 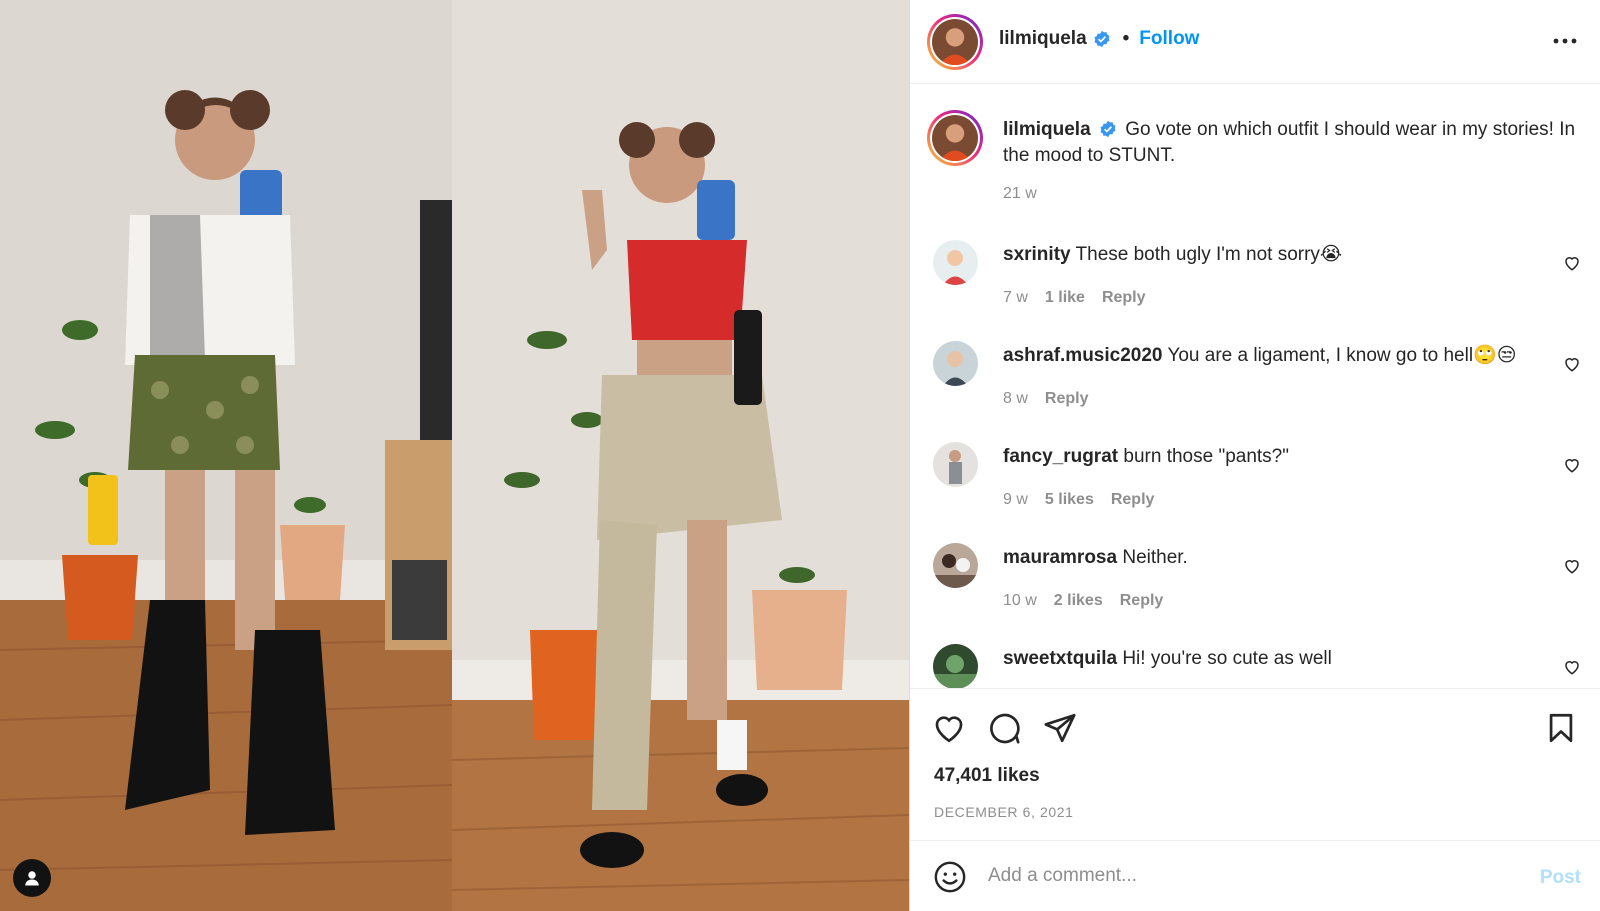 What do you see at coordinates (1004, 728) in the screenshot?
I see `comment-icon` at bounding box center [1004, 728].